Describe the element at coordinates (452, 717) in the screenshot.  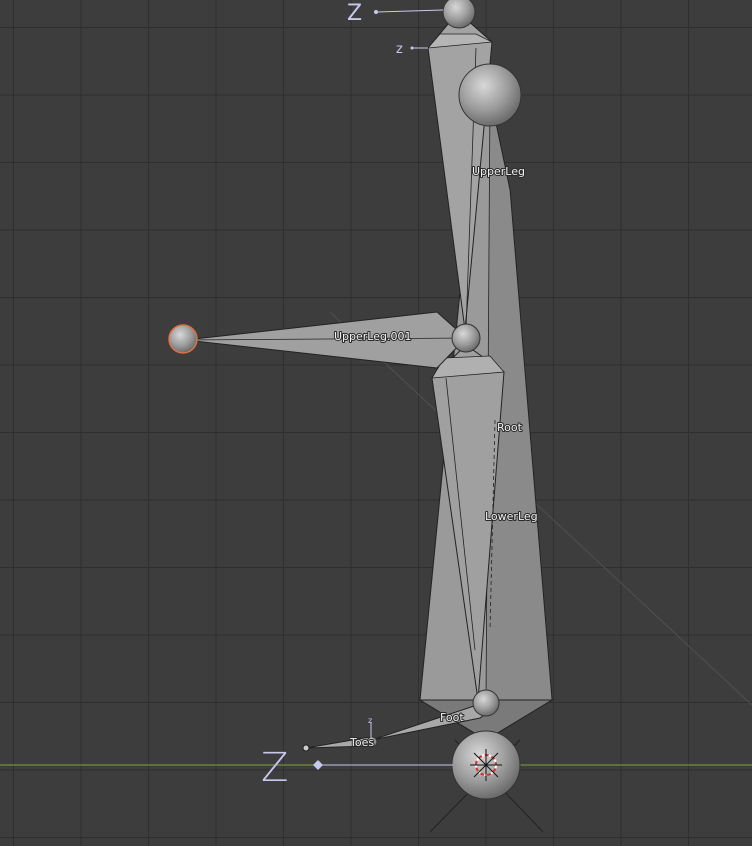
I see `bone-label-foot: Foot` at that location.